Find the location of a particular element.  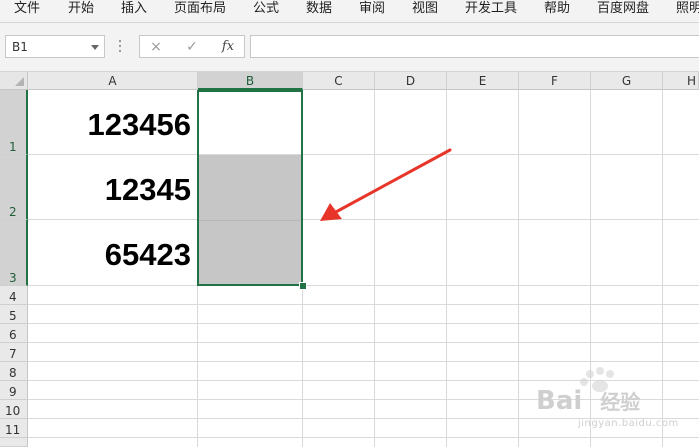

menu-data: 数据 is located at coordinates (319, 11).